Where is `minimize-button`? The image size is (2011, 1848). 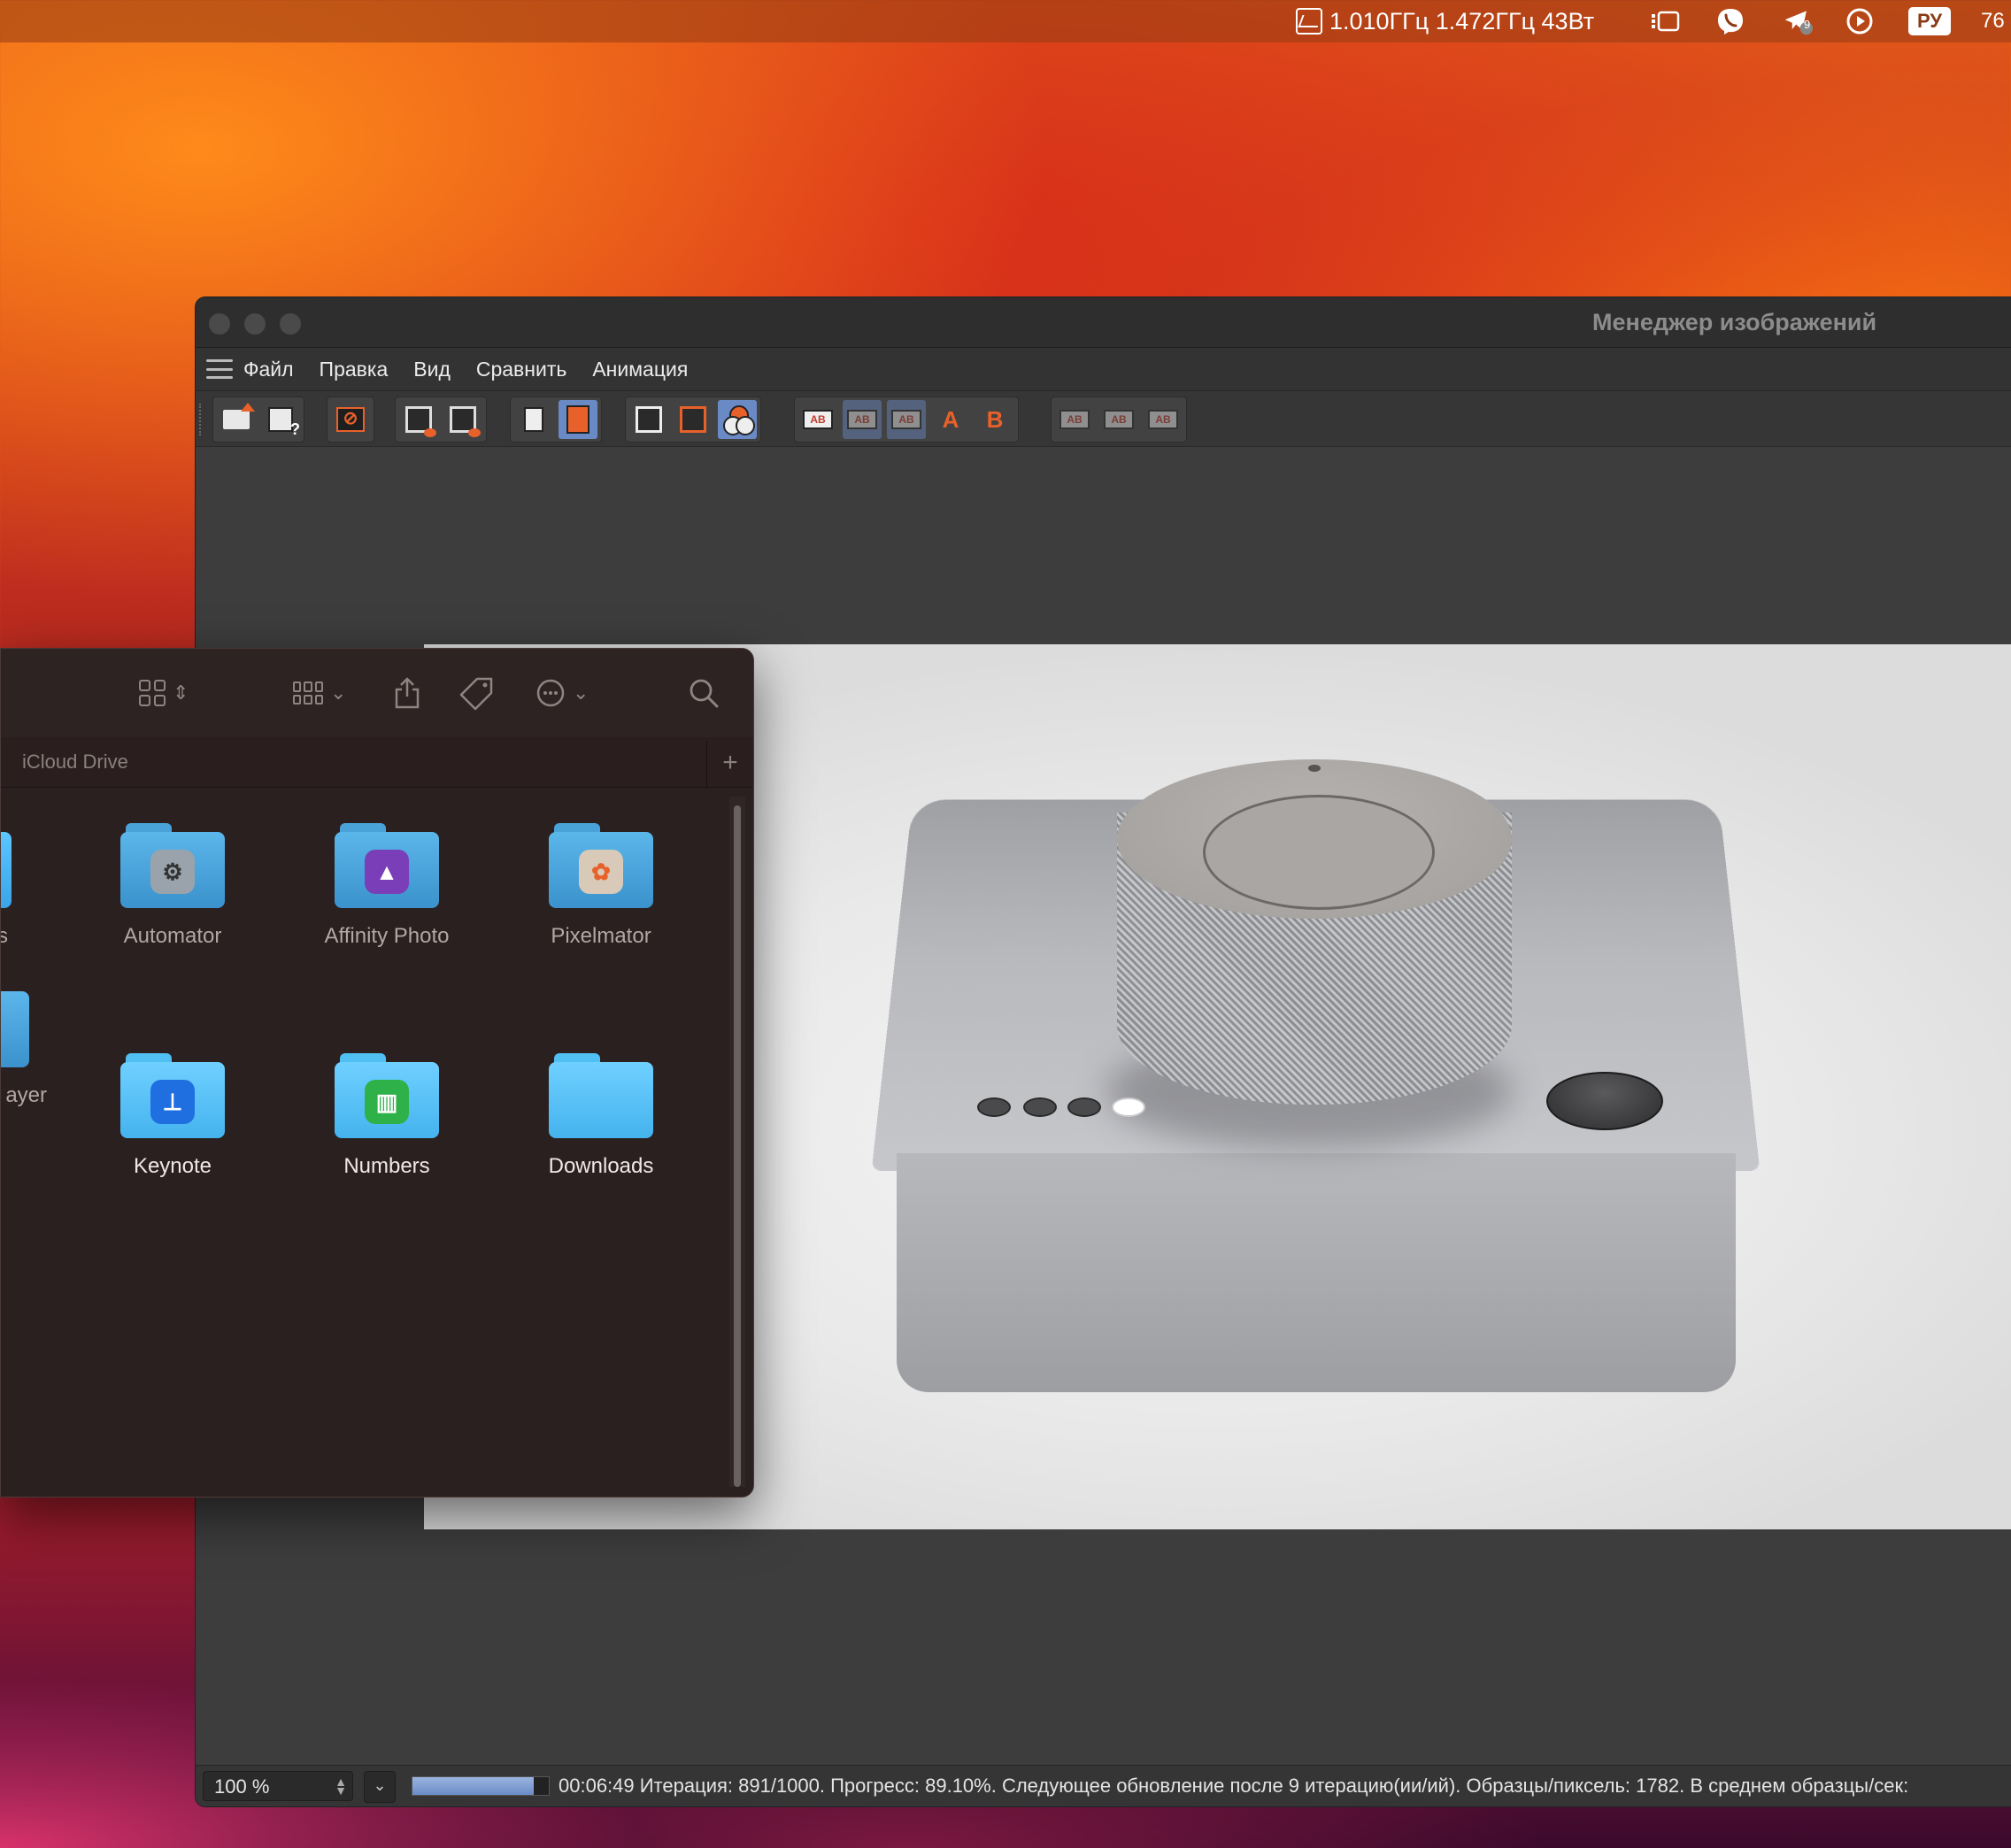
minimize-button is located at coordinates (255, 324).